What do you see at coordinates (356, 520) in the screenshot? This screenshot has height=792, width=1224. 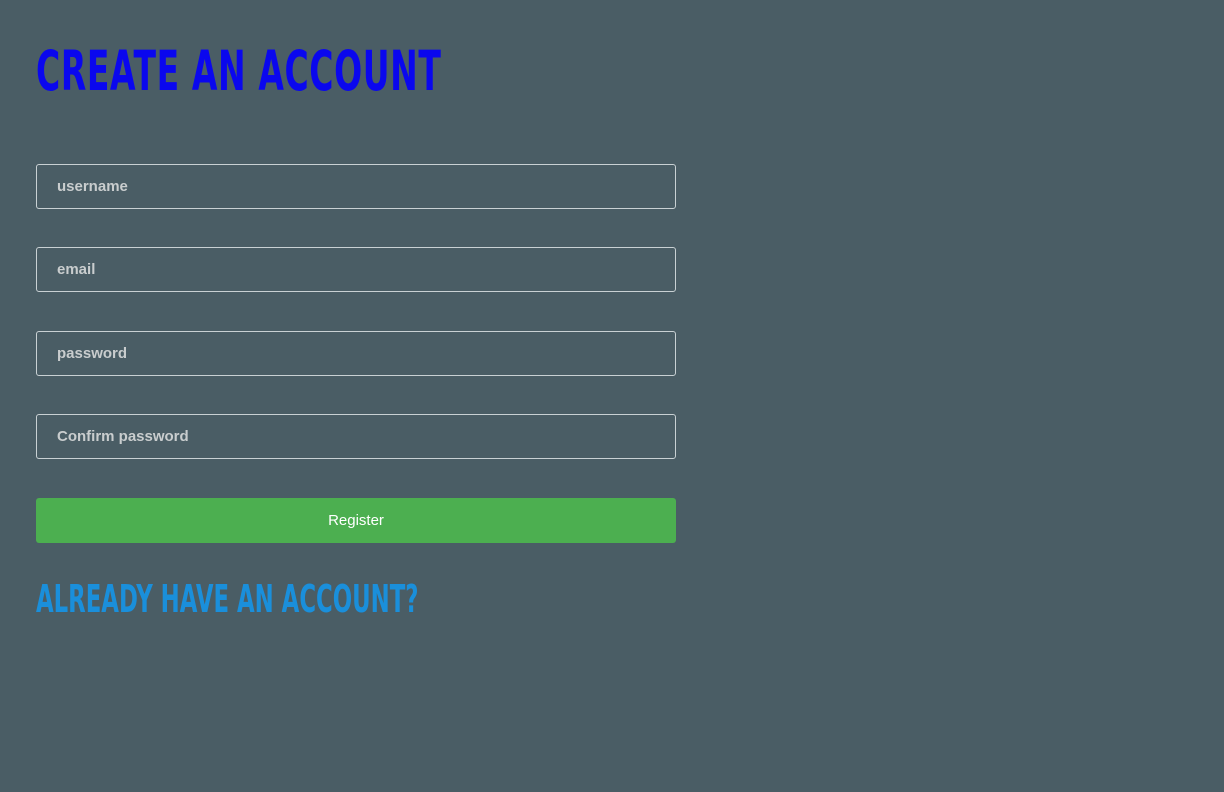 I see `register-button: Register` at bounding box center [356, 520].